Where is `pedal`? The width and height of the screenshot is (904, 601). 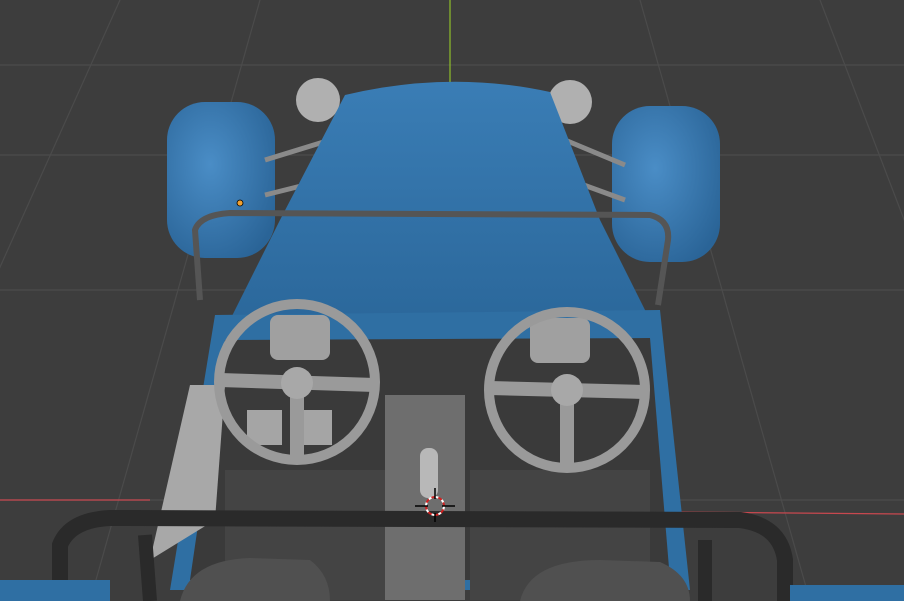 pedal is located at coordinates (316, 427).